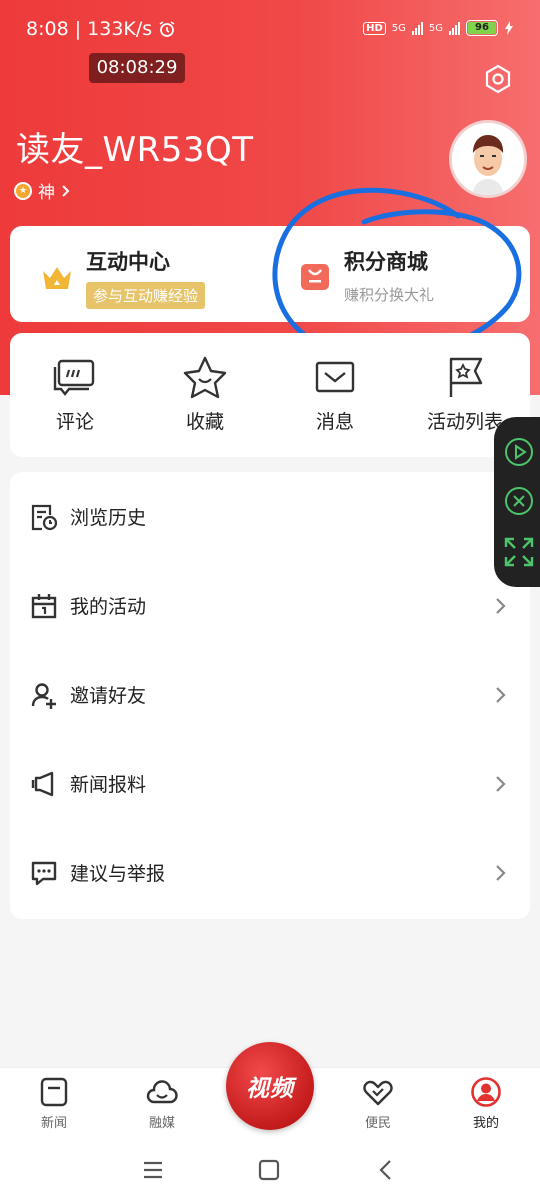 The width and height of the screenshot is (540, 1200). I want to click on quick-links-card: 评论 收藏 消息 活动列表, so click(270, 395).